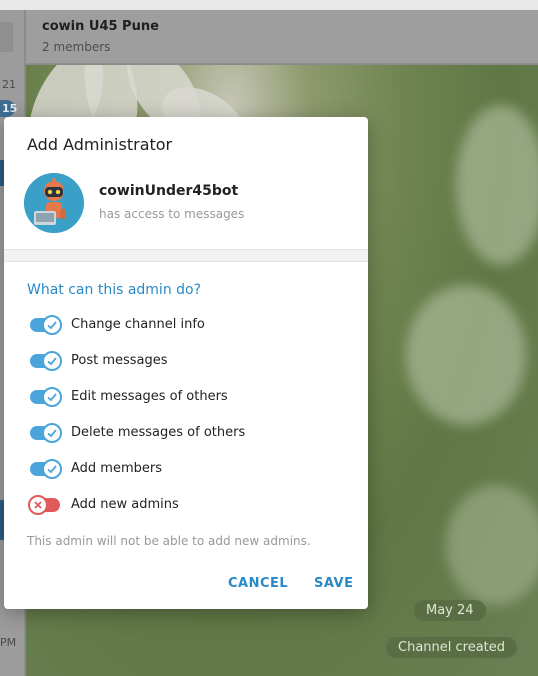 Image resolution: width=538 pixels, height=676 pixels. I want to click on perm-post-messages: Post messages, so click(187, 361).